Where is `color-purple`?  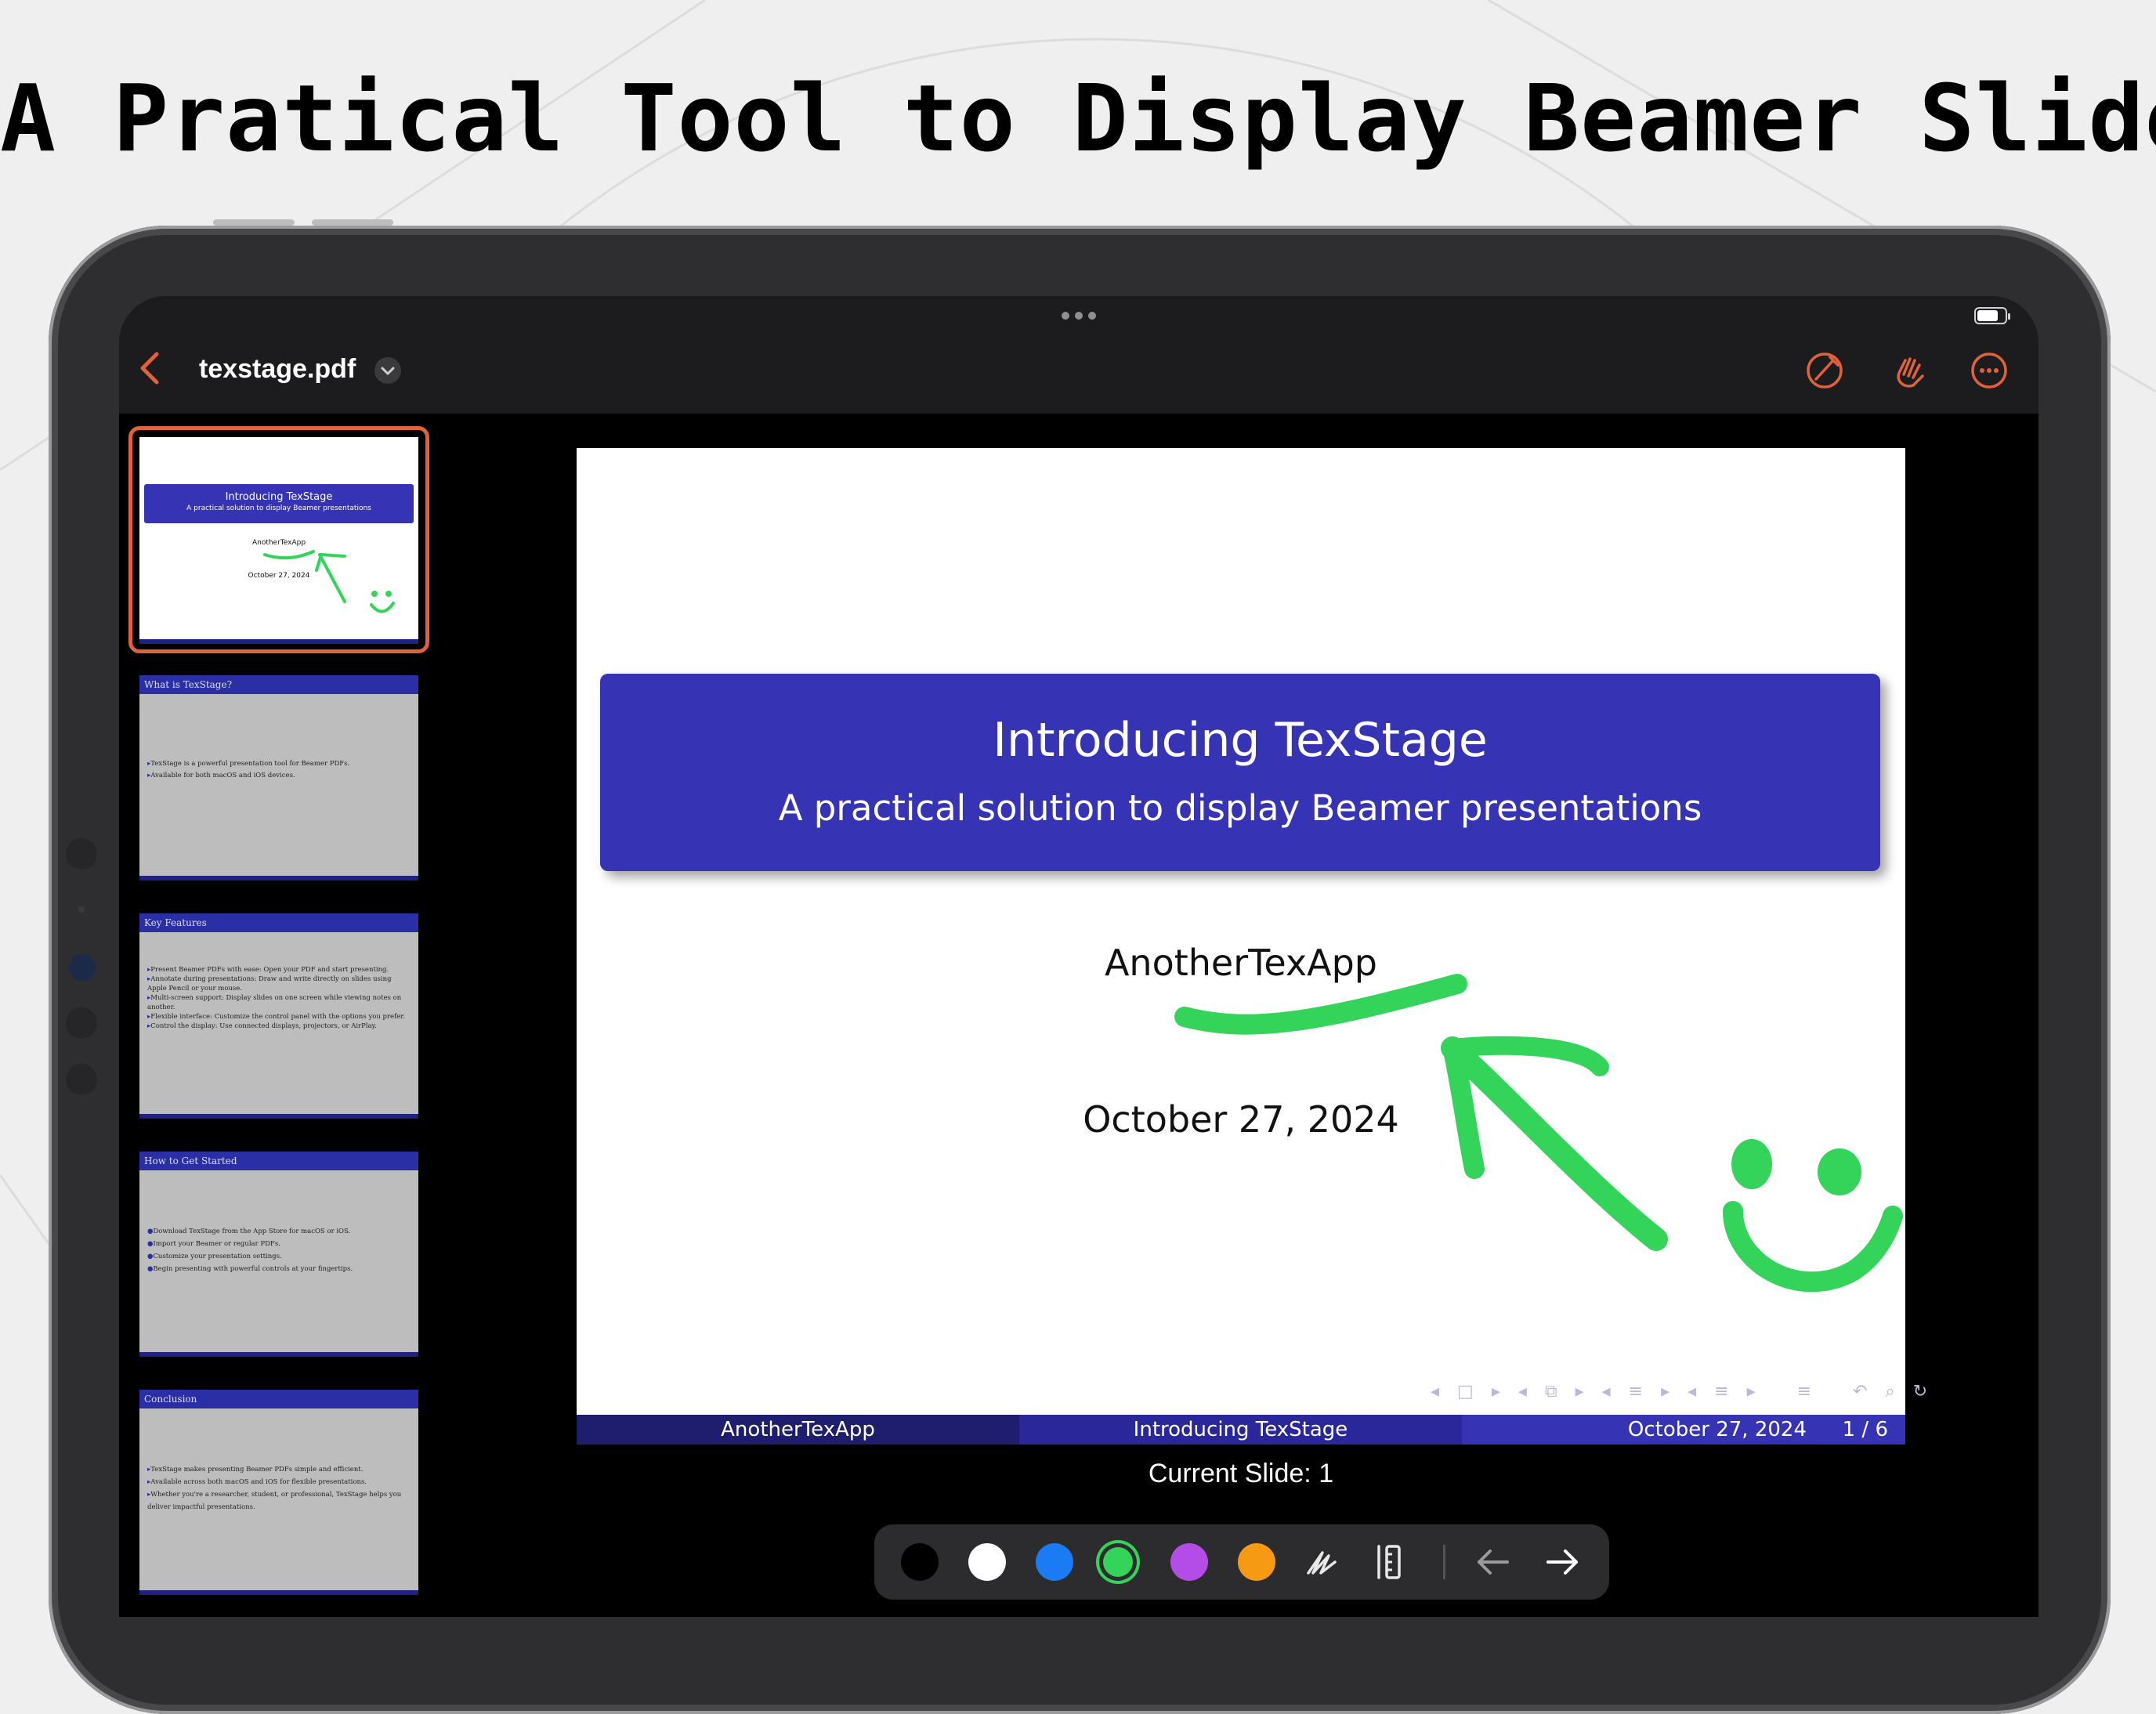
color-purple is located at coordinates (1189, 1562).